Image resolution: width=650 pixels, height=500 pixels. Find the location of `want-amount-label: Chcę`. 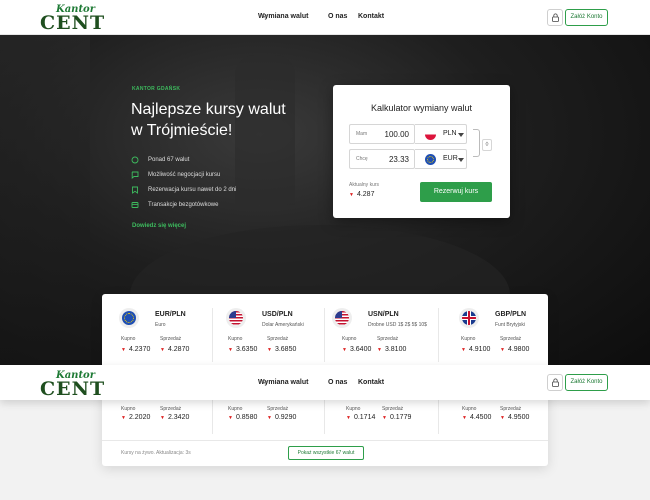

want-amount-label: Chcę is located at coordinates (362, 159).